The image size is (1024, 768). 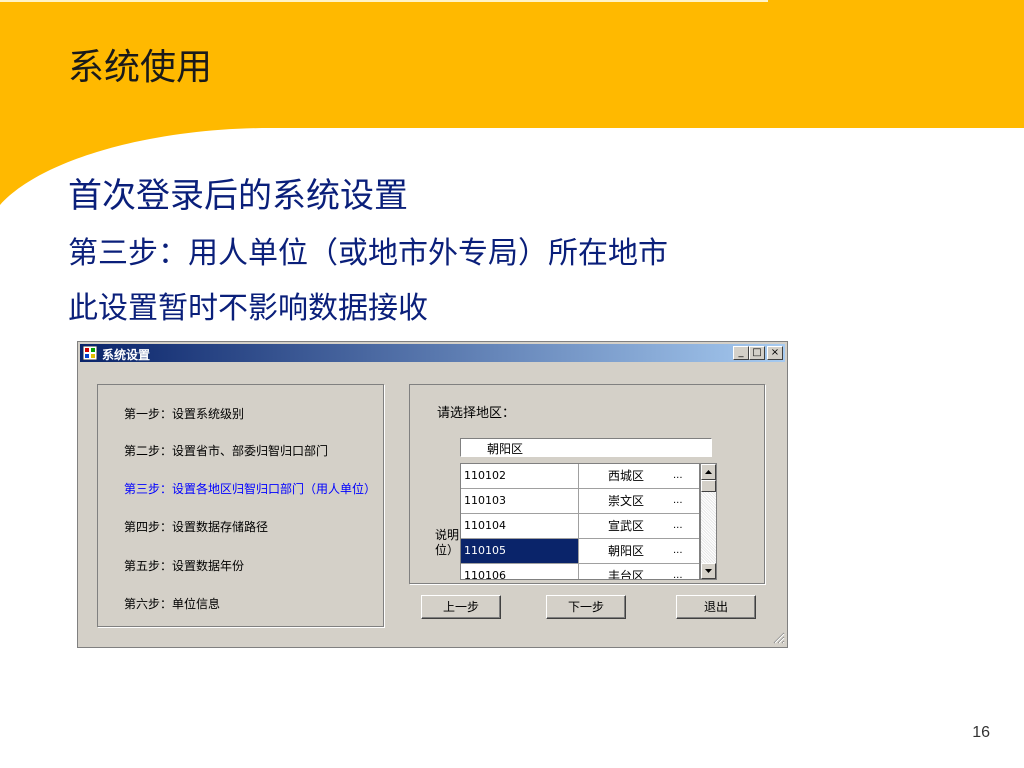 What do you see at coordinates (626, 476) in the screenshot?
I see `grid-name-cell: 西城区` at bounding box center [626, 476].